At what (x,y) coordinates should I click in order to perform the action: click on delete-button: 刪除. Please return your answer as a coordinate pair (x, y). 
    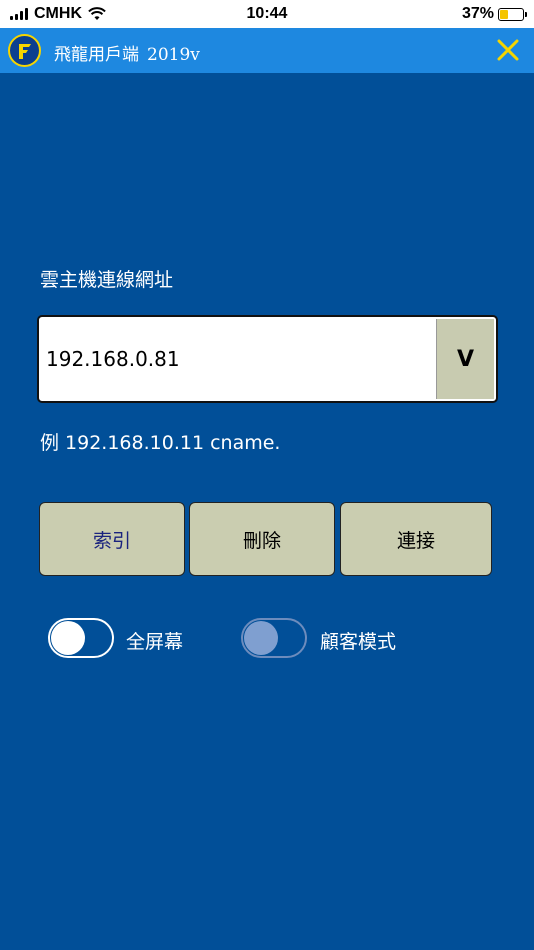
    Looking at the image, I should click on (262, 539).